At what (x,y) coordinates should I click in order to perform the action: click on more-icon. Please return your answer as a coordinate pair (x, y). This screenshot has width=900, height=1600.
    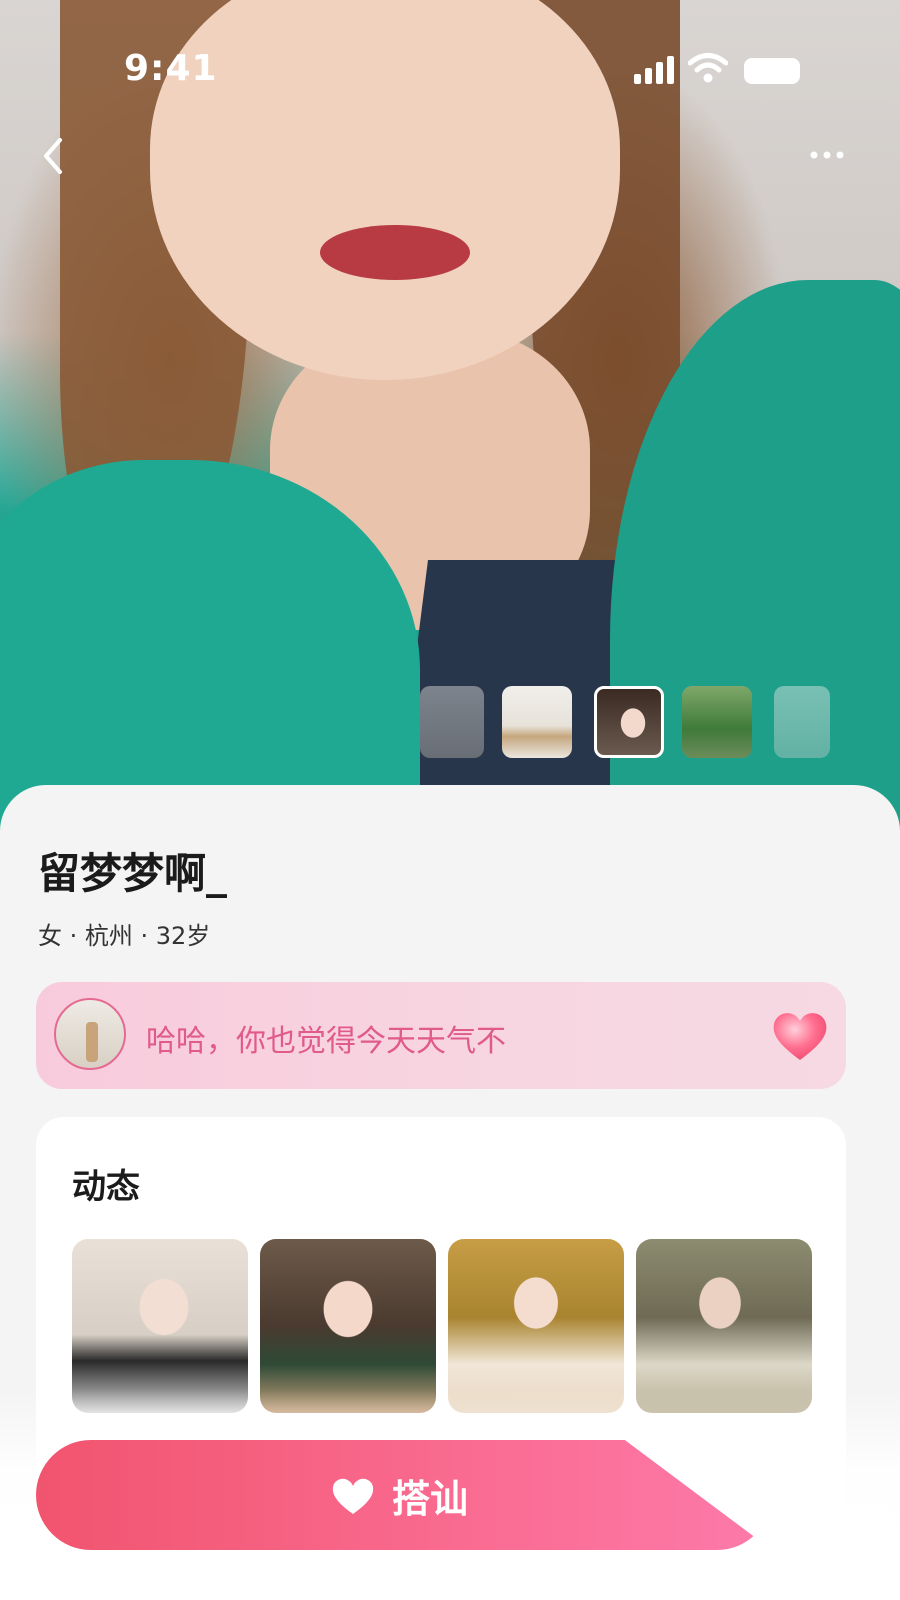
    Looking at the image, I should click on (825, 155).